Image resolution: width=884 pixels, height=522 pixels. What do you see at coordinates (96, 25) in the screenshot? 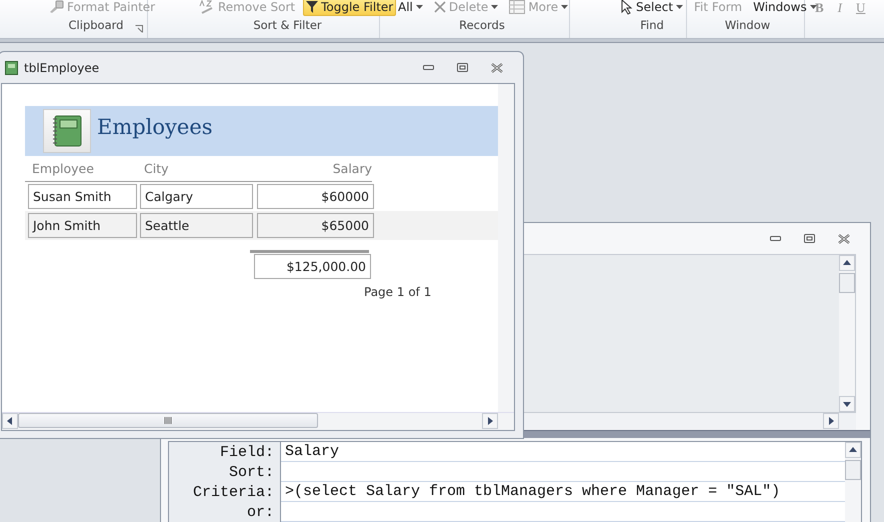
I see `ribbon-group-label: Clipboard` at bounding box center [96, 25].